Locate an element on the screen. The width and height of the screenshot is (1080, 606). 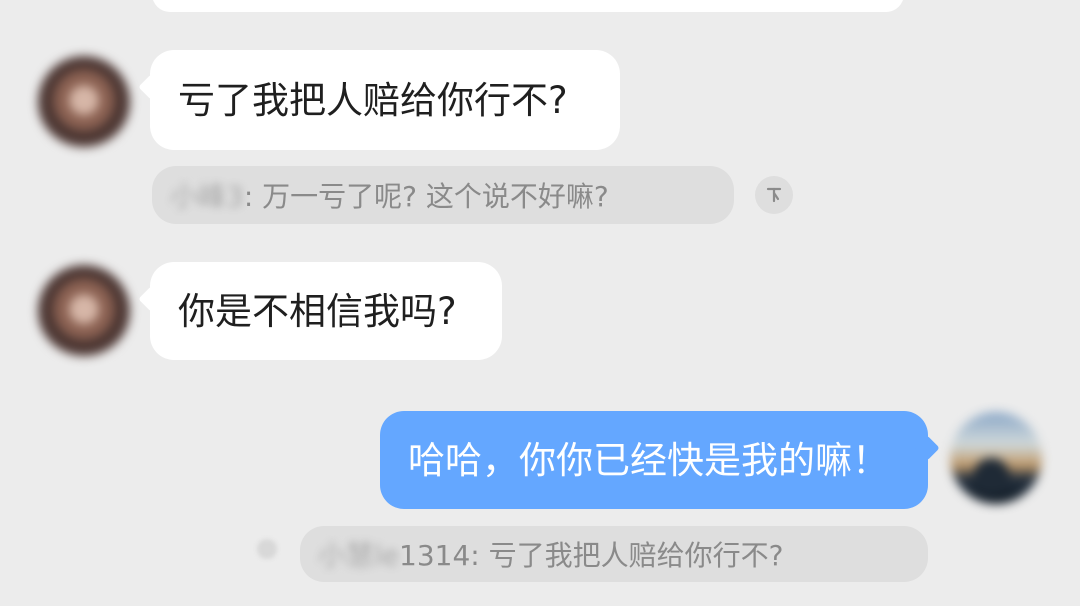
down-arrow-icon-svg is located at coordinates (774, 195).